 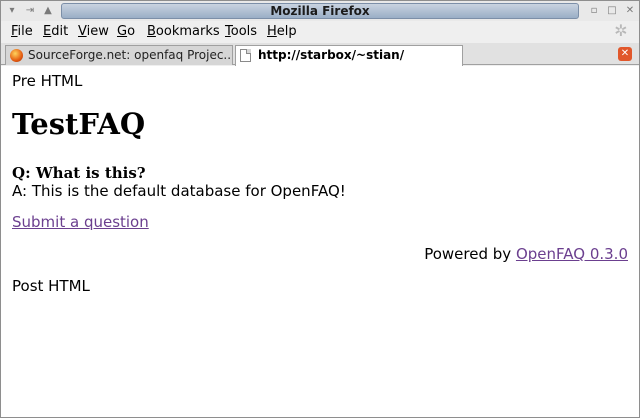 I want to click on menu-bar: File Edit View Go Bookmarks Tools Help, so click(x=320, y=32).